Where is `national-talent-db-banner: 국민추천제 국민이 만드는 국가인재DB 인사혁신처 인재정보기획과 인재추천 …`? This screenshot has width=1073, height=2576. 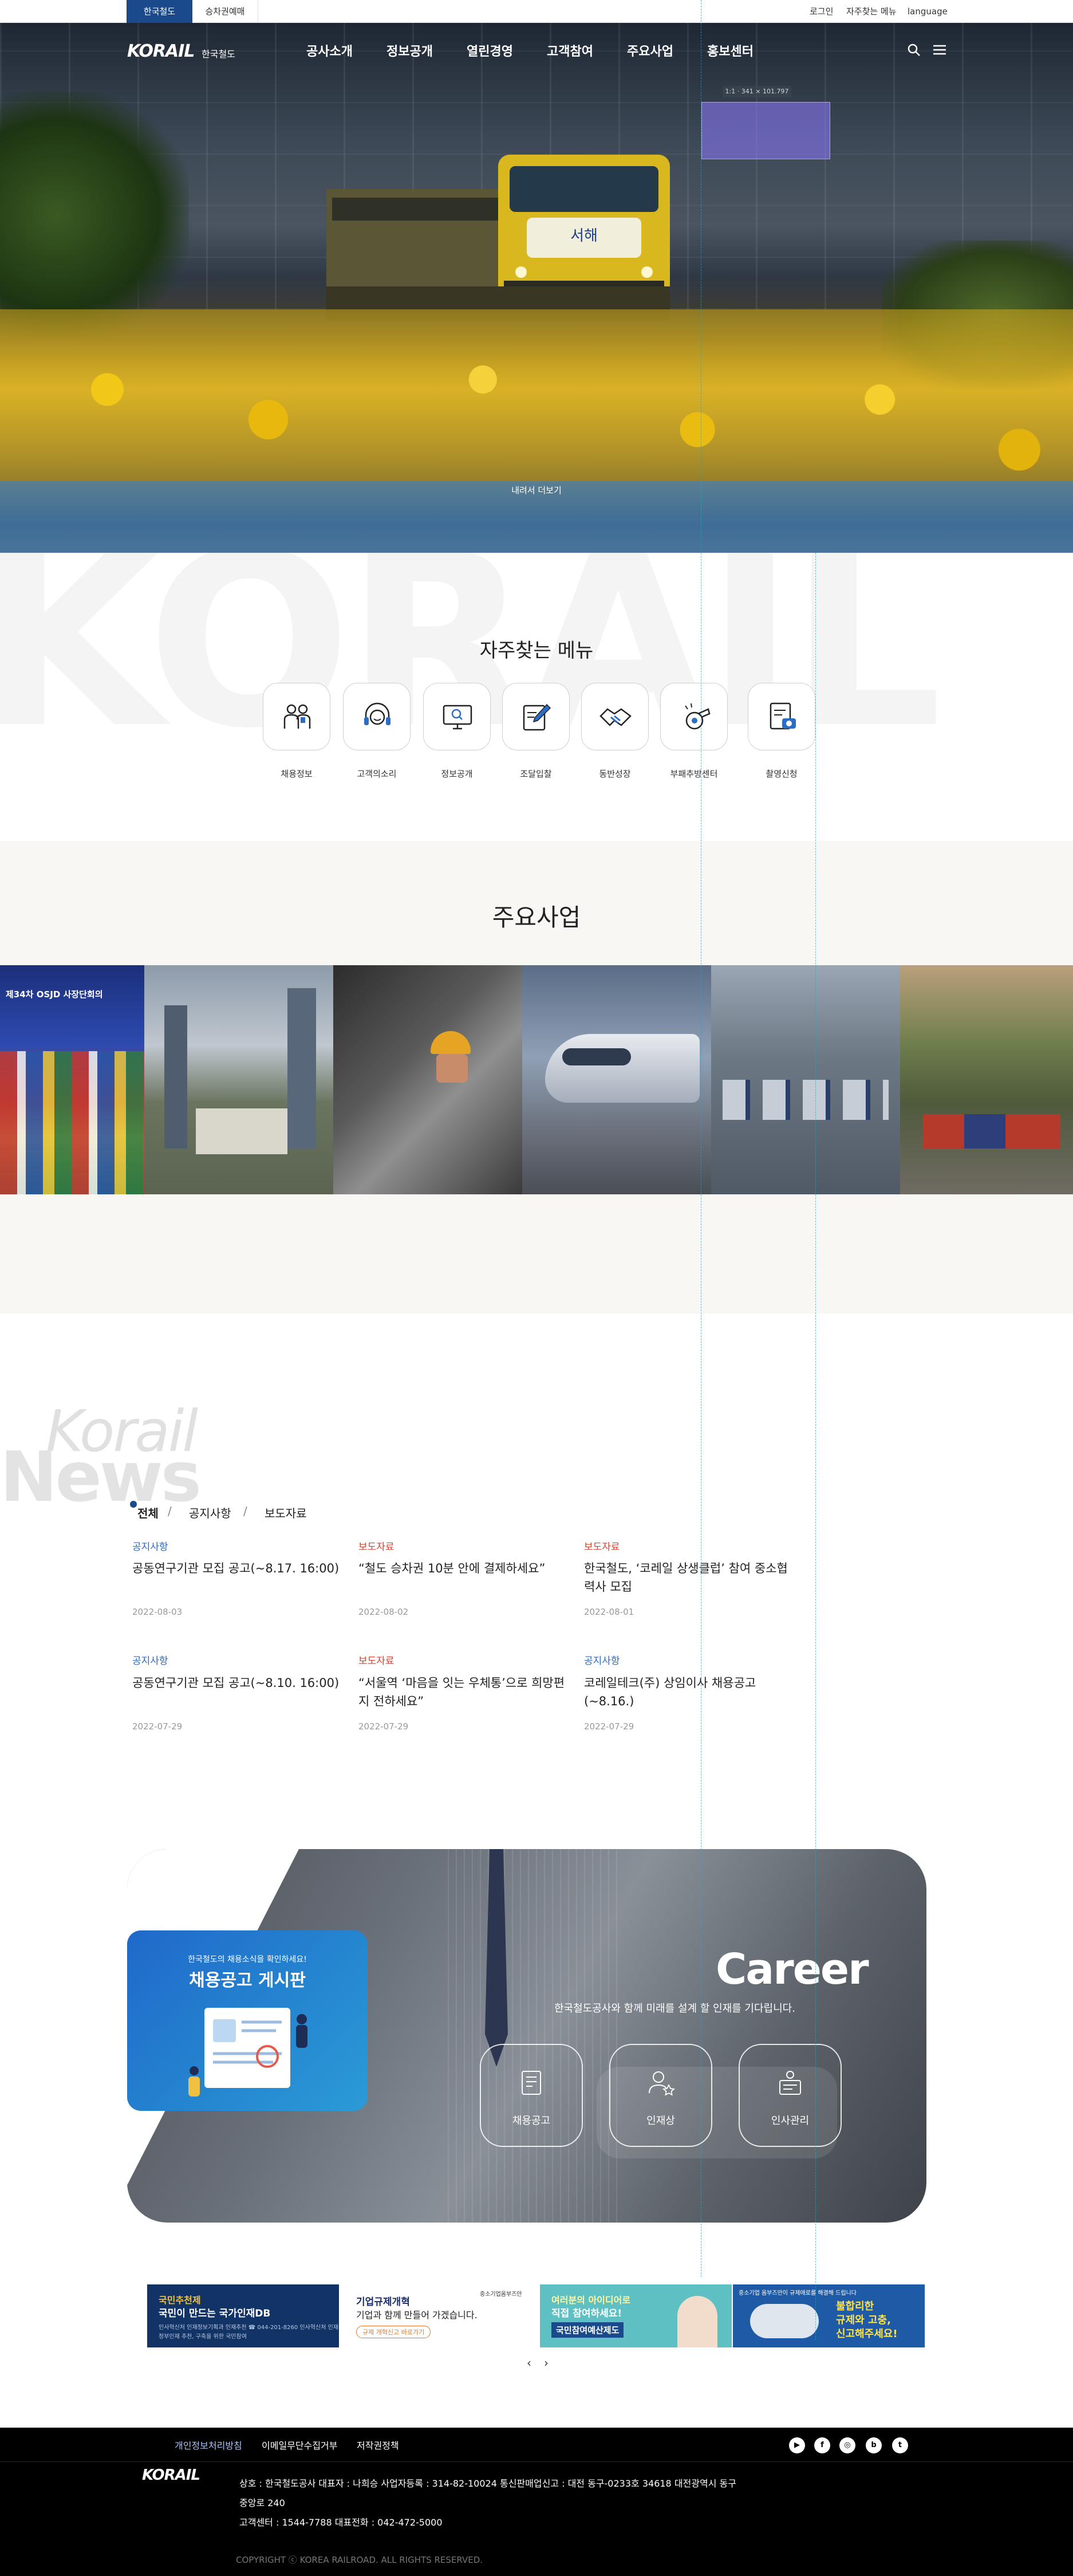
national-talent-db-banner: 국민추천제 국민이 만드는 국가인재DB 인사혁신처 인재정보기획과 인재추천 … is located at coordinates (243, 2315).